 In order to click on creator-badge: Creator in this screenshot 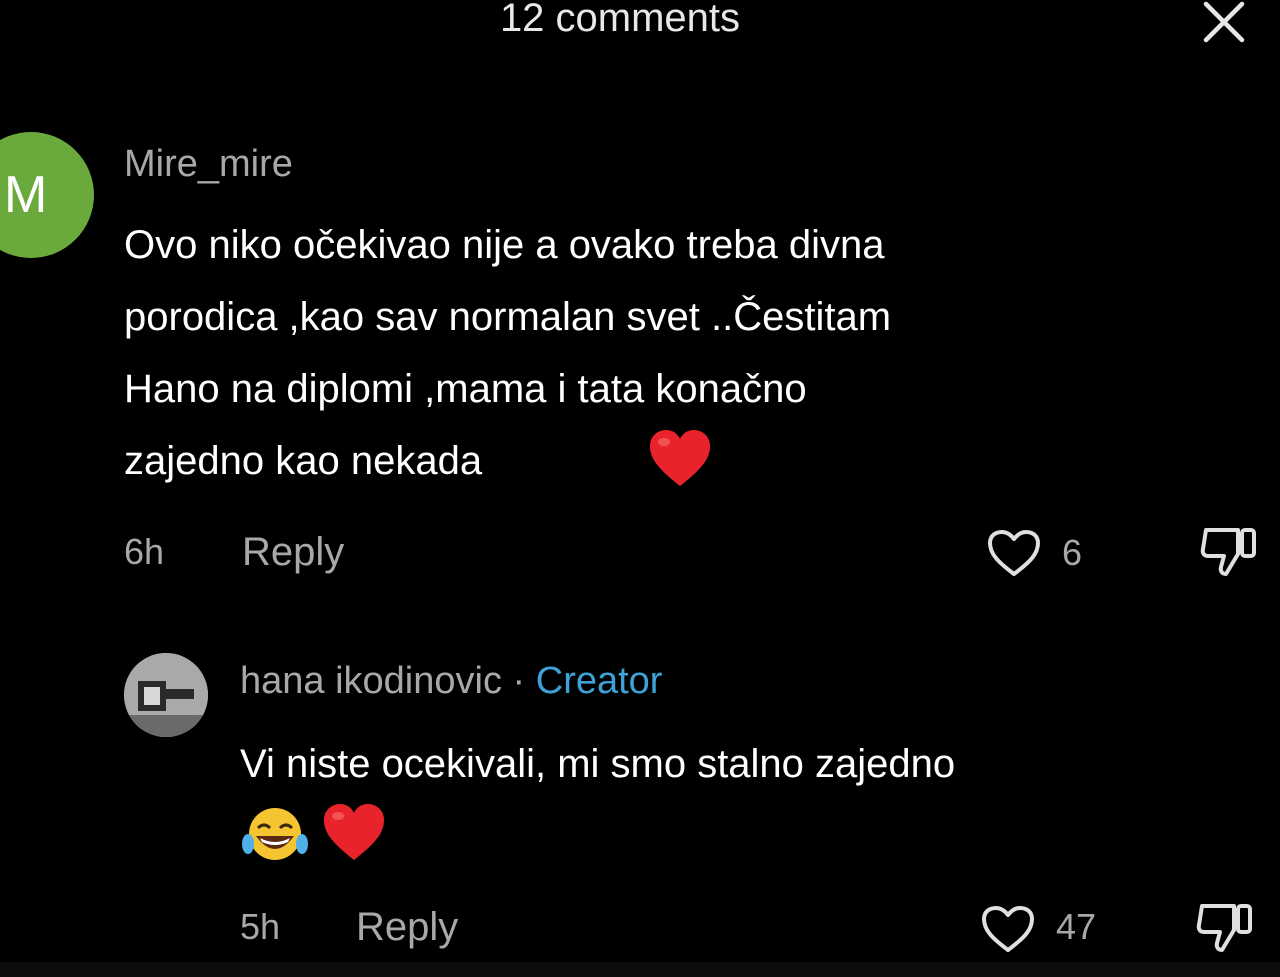, I will do `click(599, 681)`.